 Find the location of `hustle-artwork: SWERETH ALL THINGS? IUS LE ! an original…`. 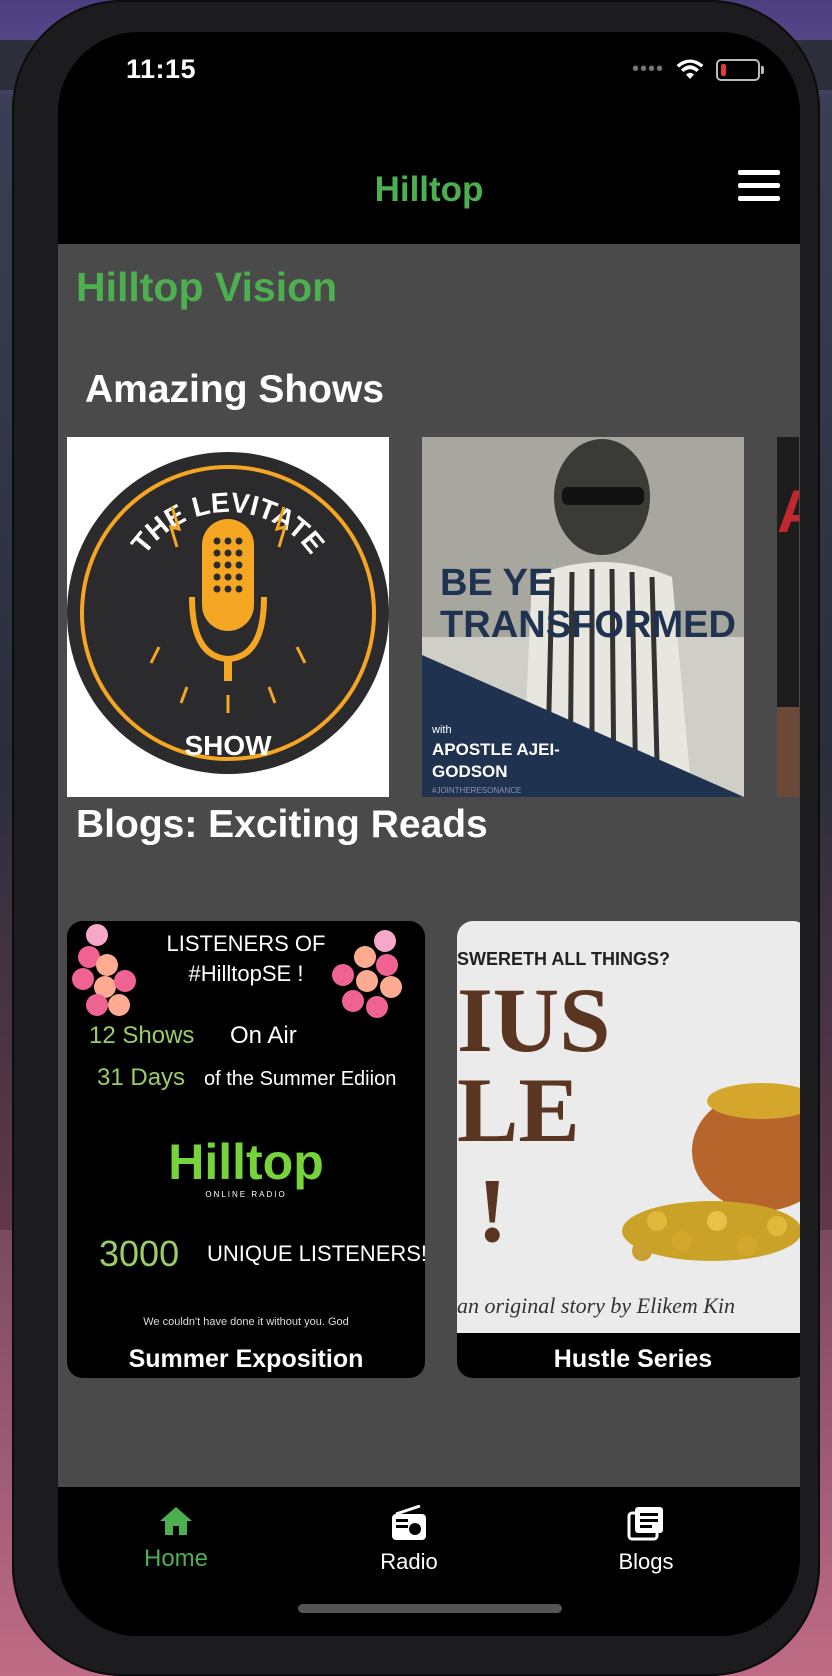

hustle-artwork: SWERETH ALL THINGS? IUS LE ! an original… is located at coordinates (628, 1127).